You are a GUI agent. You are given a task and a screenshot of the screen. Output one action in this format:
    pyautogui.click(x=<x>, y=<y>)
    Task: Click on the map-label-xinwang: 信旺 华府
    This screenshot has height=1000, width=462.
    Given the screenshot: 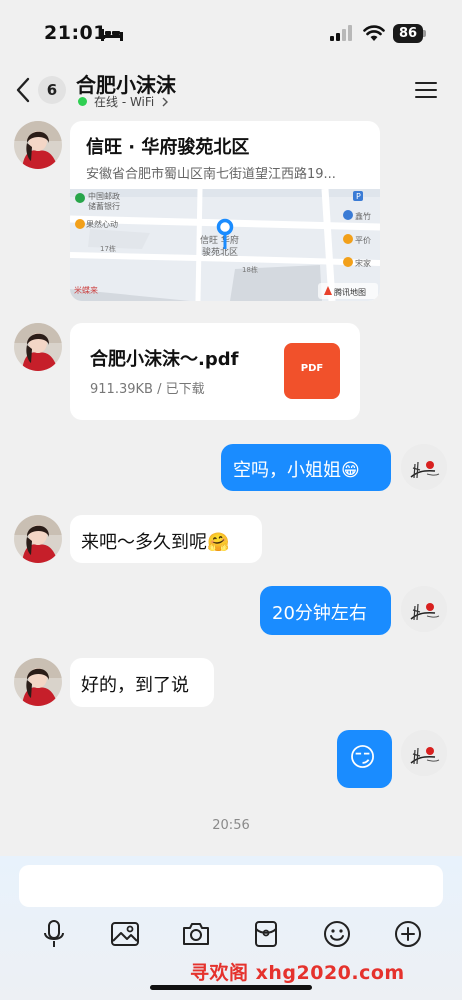 What is the action you would take?
    pyautogui.click(x=219, y=240)
    